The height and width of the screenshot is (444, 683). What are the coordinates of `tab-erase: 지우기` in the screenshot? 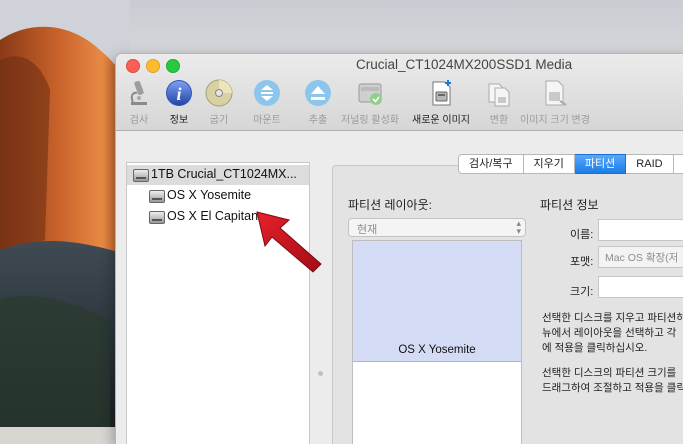 It's located at (549, 164).